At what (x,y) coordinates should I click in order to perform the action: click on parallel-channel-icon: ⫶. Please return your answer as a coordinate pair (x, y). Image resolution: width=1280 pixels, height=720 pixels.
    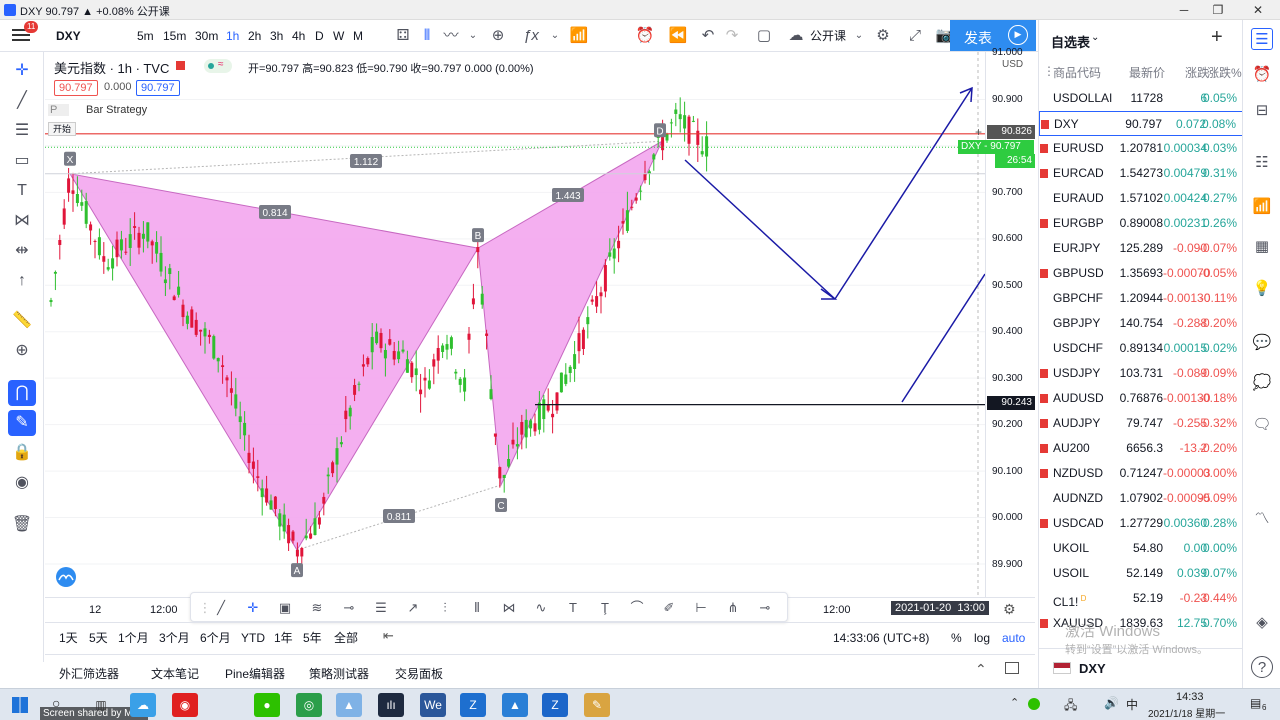
    Looking at the image, I should click on (445, 608).